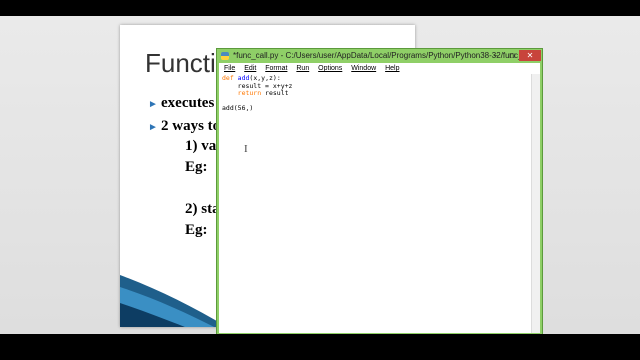 The image size is (640, 360). What do you see at coordinates (530, 55) in the screenshot?
I see `close-button: ✕` at bounding box center [530, 55].